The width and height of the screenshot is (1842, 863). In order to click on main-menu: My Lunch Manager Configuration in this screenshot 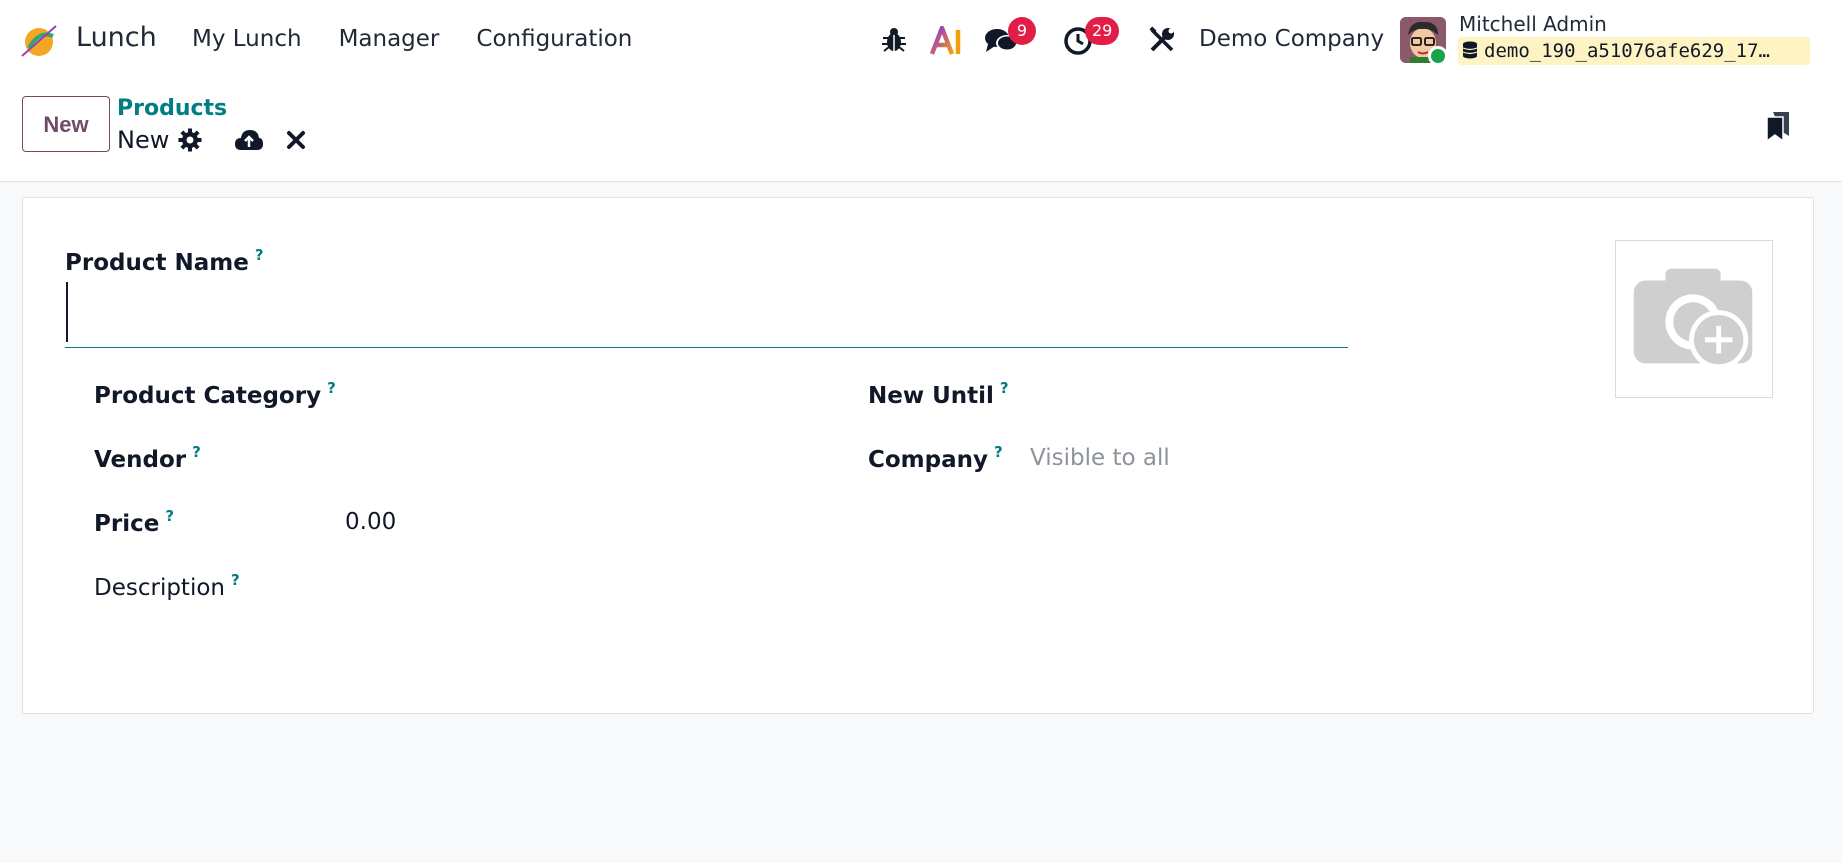, I will do `click(430, 39)`.